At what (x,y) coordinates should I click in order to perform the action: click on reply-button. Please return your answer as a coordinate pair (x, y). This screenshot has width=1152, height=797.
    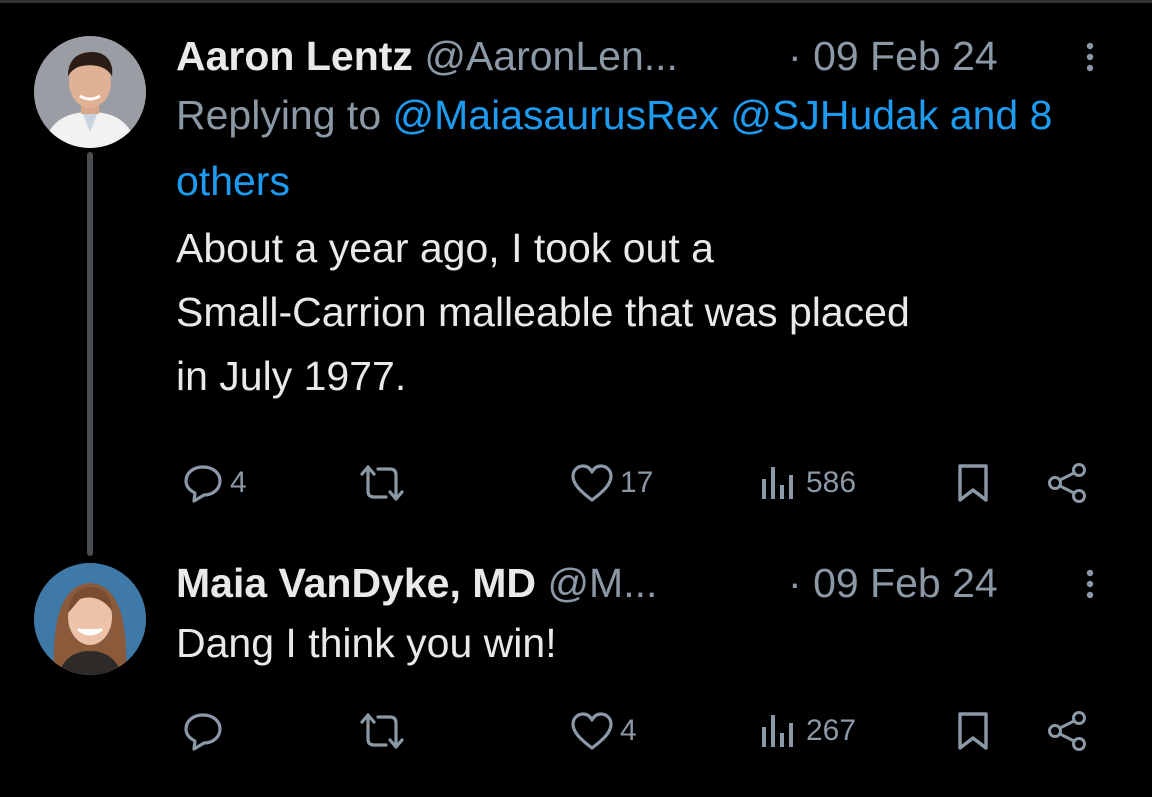
    Looking at the image, I should click on (206, 731).